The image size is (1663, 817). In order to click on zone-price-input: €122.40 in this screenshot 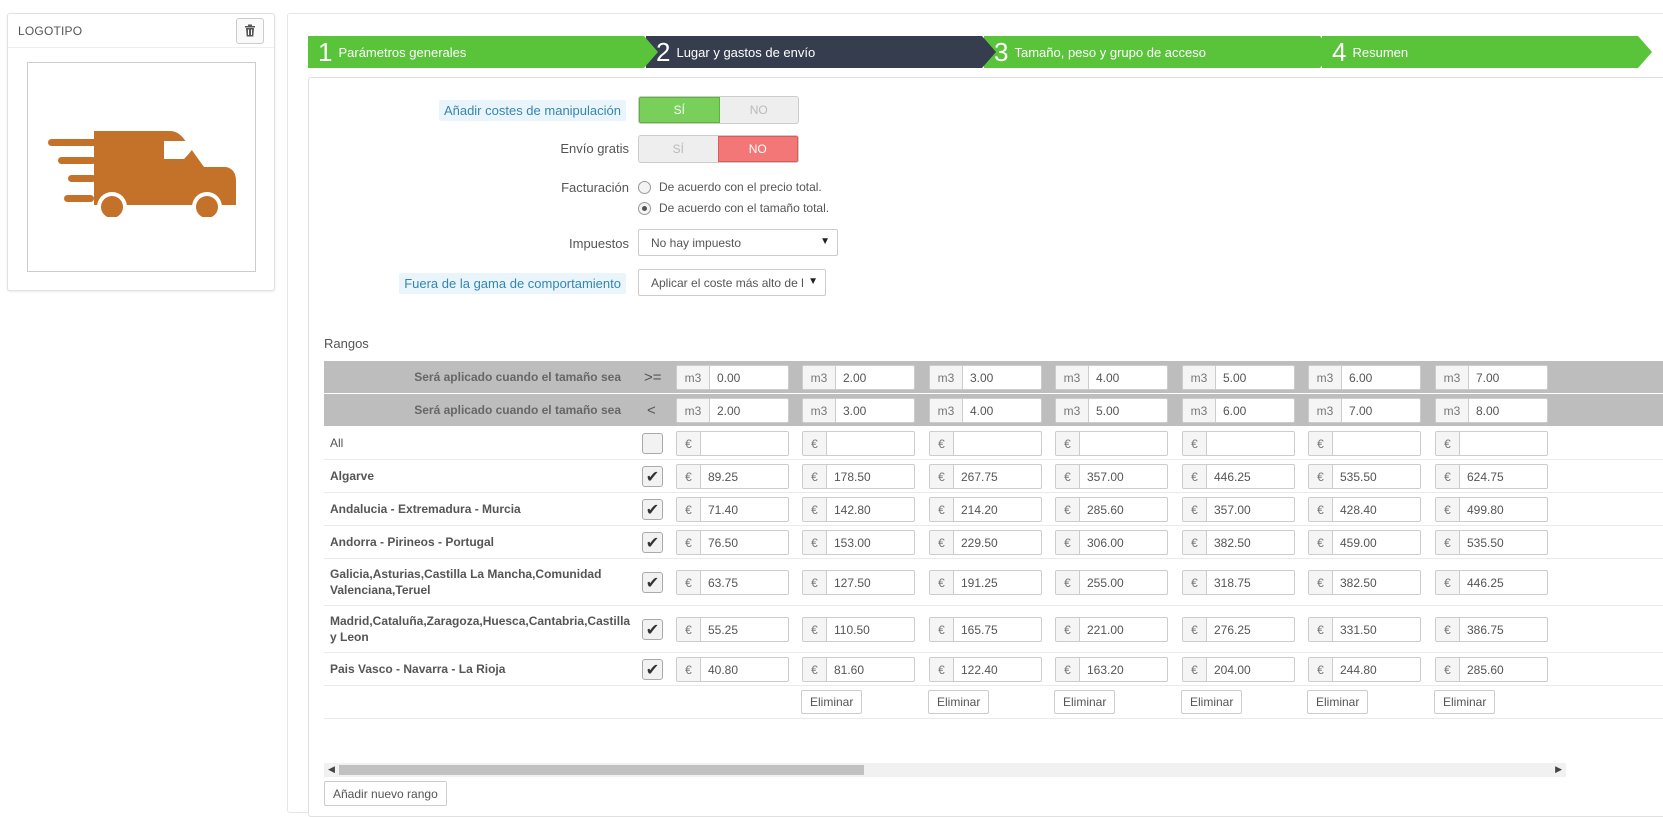, I will do `click(985, 669)`.